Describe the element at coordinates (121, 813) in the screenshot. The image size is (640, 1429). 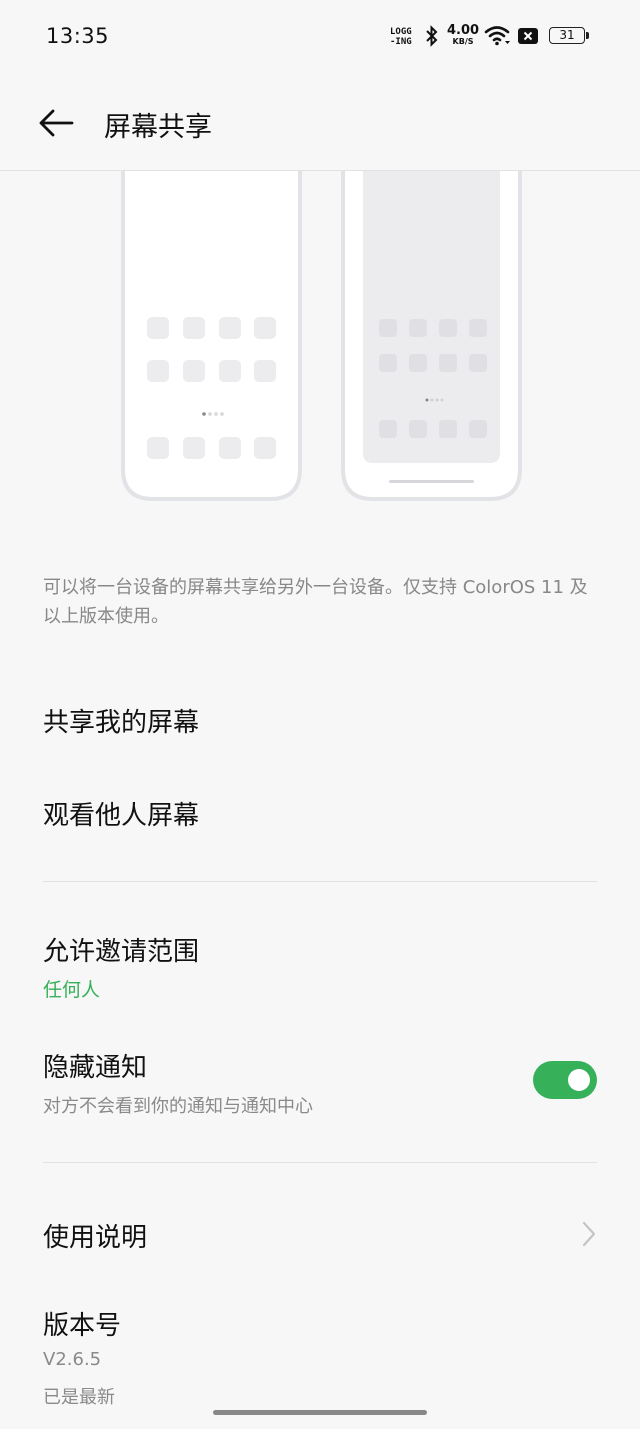
I see `view-others-screen-item: 观看他人屏幕` at that location.